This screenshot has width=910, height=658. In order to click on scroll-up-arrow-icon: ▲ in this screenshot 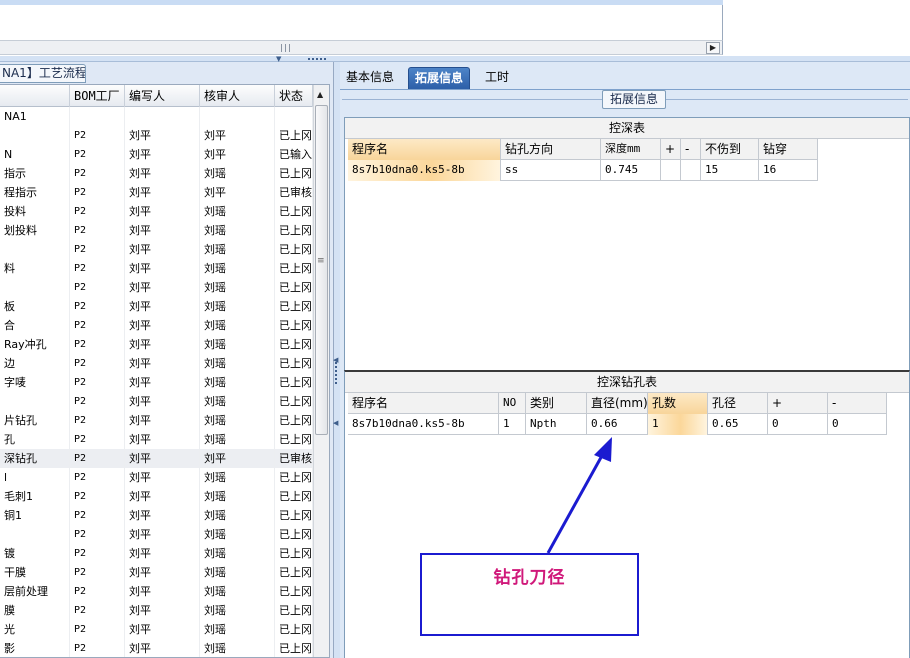, I will do `click(320, 94)`.